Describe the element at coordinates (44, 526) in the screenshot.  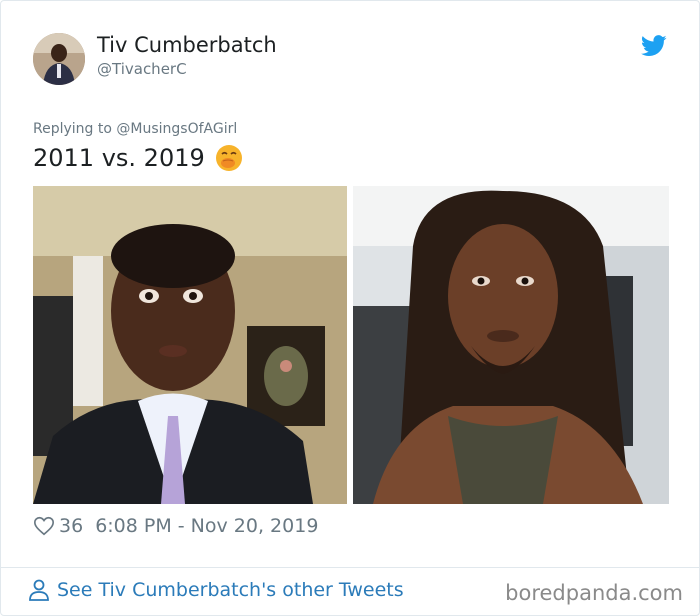
I see `heart-icon` at that location.